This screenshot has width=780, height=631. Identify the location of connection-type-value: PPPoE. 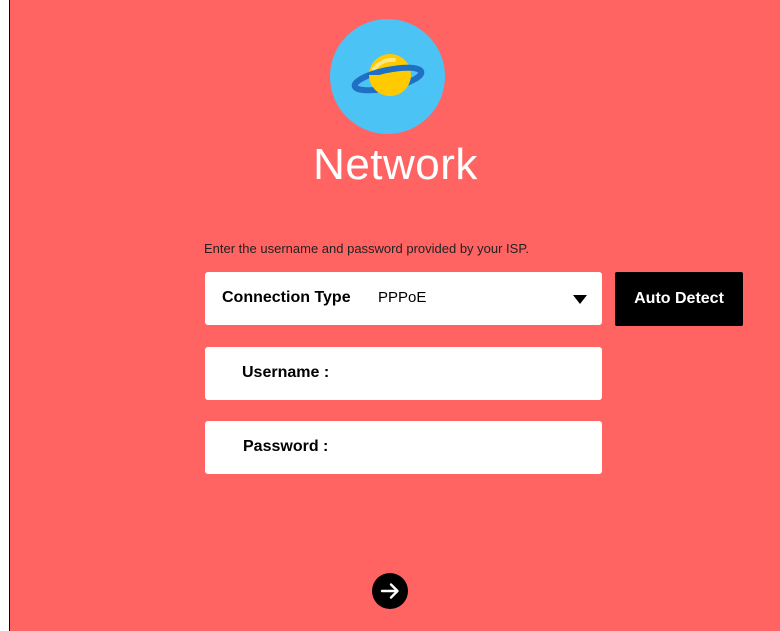
(402, 297).